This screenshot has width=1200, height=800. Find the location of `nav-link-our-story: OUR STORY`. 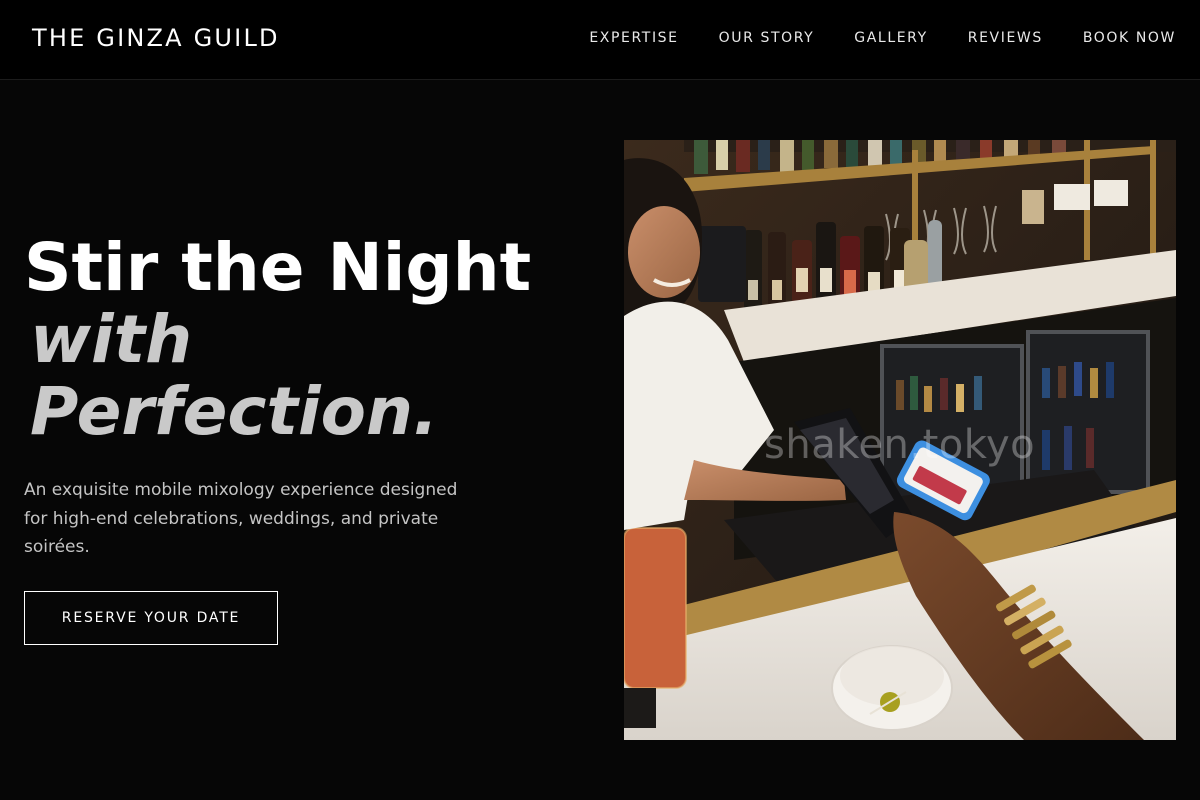

nav-link-our-story: OUR STORY is located at coordinates (767, 38).